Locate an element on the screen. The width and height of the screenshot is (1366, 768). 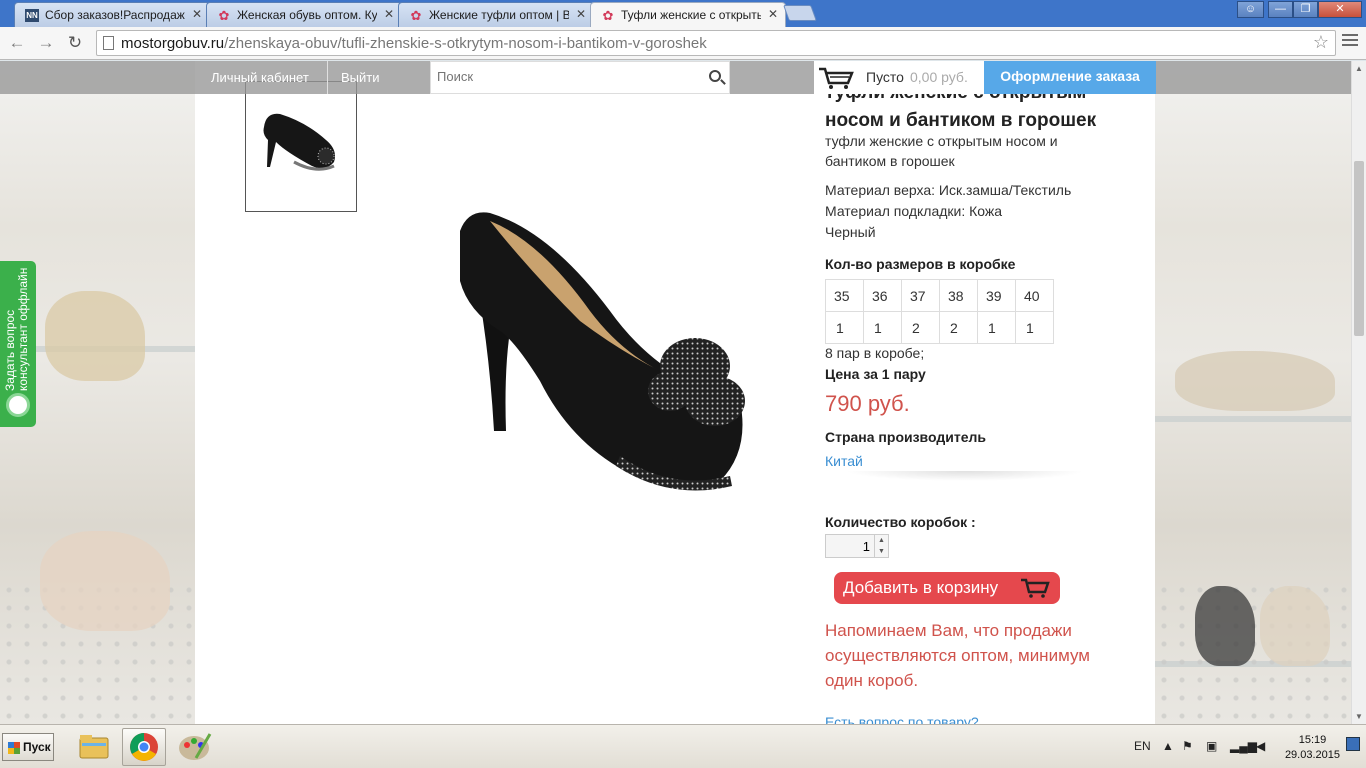
mini-cart: Пусто 0,00 руб. is located at coordinates (899, 77).